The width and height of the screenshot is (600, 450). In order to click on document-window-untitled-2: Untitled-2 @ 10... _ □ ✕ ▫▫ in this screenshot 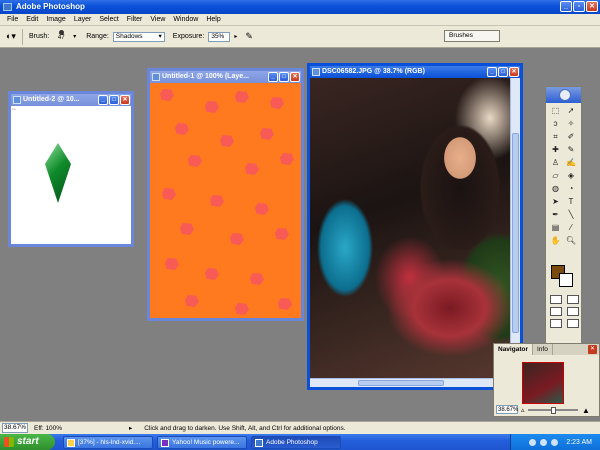, I will do `click(71, 169)`.